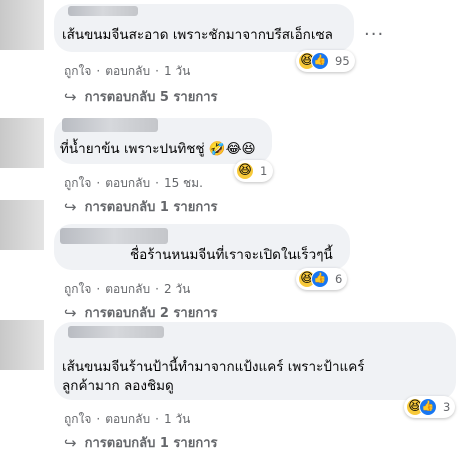 Image resolution: width=466 pixels, height=456 pixels. I want to click on comment-bubble: ชื่อร้านหนมจีนที่เราจะเปิดในเร็วๆนี้, so click(202, 247).